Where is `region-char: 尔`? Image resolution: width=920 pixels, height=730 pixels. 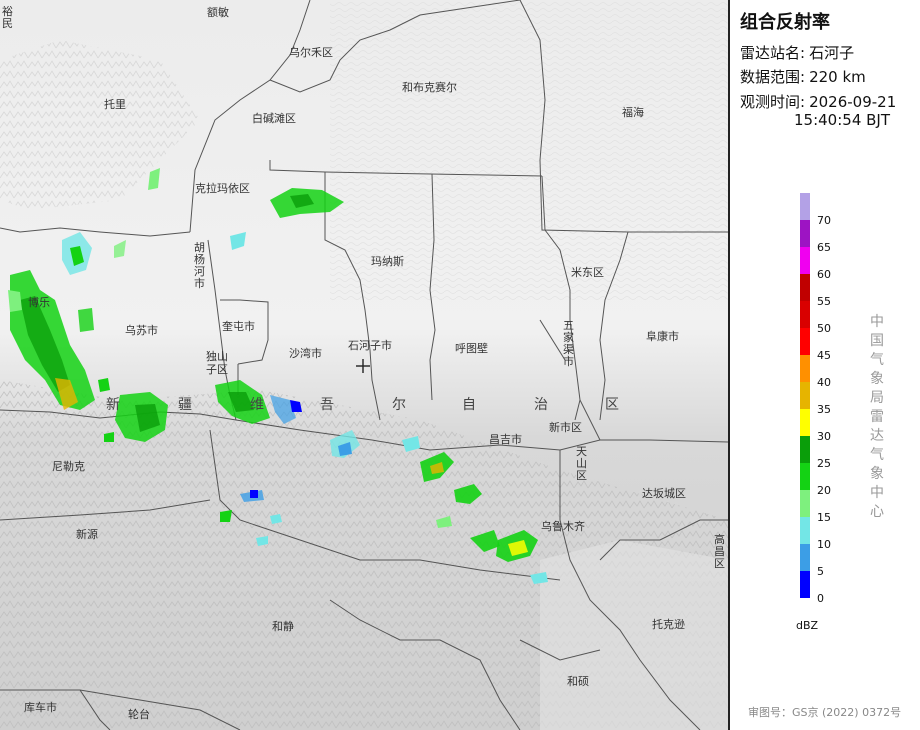 region-char: 尔 is located at coordinates (399, 405).